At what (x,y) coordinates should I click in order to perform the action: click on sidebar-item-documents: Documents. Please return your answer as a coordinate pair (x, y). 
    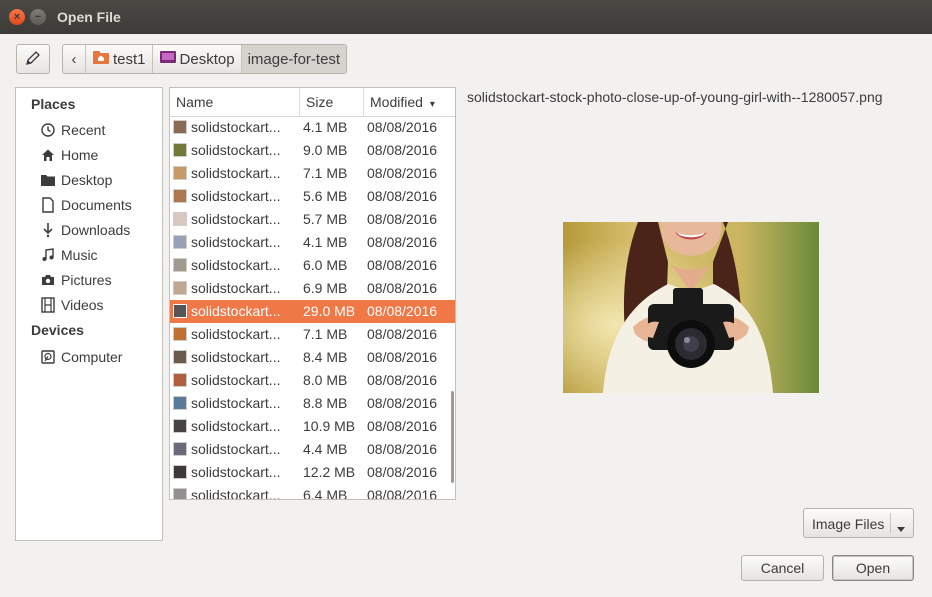
    Looking at the image, I should click on (89, 204).